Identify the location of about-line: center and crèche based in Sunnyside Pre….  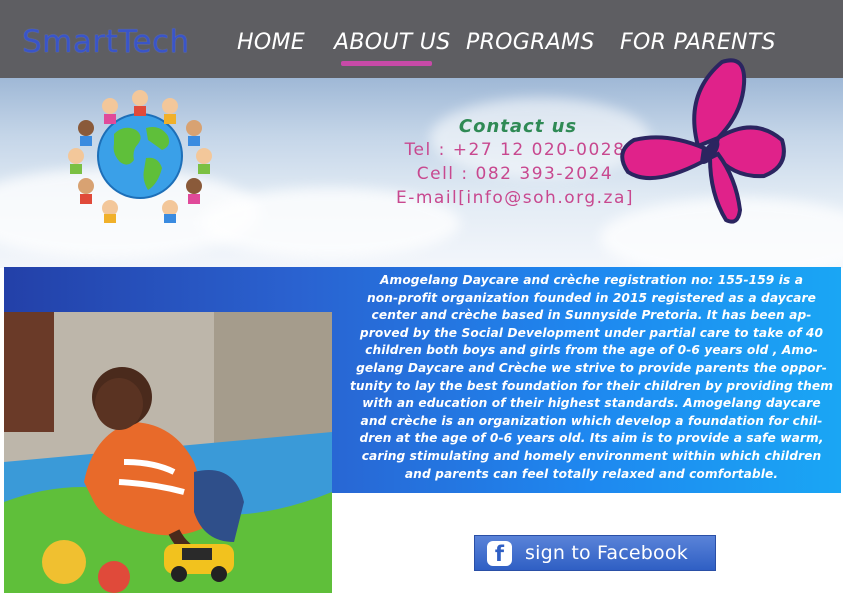
(591, 315).